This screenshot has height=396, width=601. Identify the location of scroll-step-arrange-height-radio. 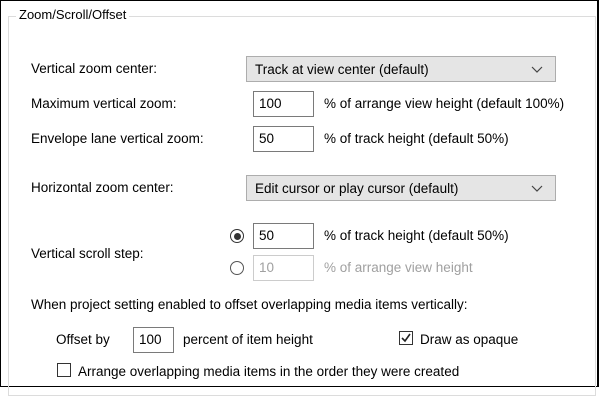
(237, 268).